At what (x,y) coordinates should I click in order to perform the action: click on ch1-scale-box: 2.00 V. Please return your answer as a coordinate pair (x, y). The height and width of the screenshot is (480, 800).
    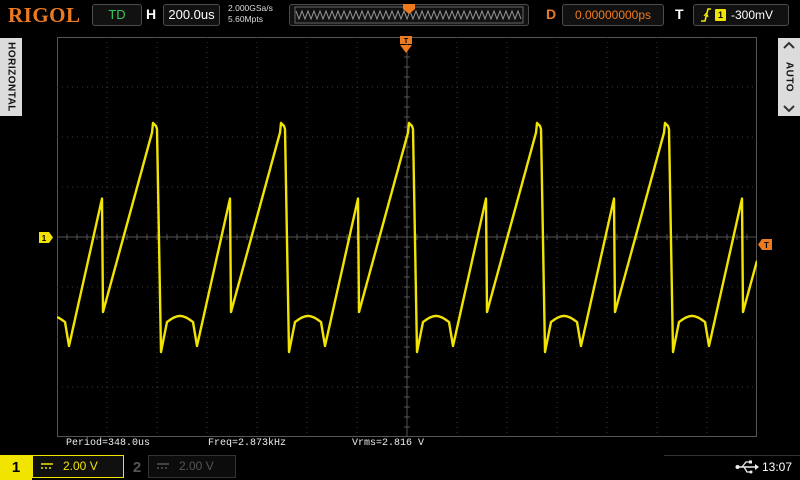
    Looking at the image, I should click on (78, 466).